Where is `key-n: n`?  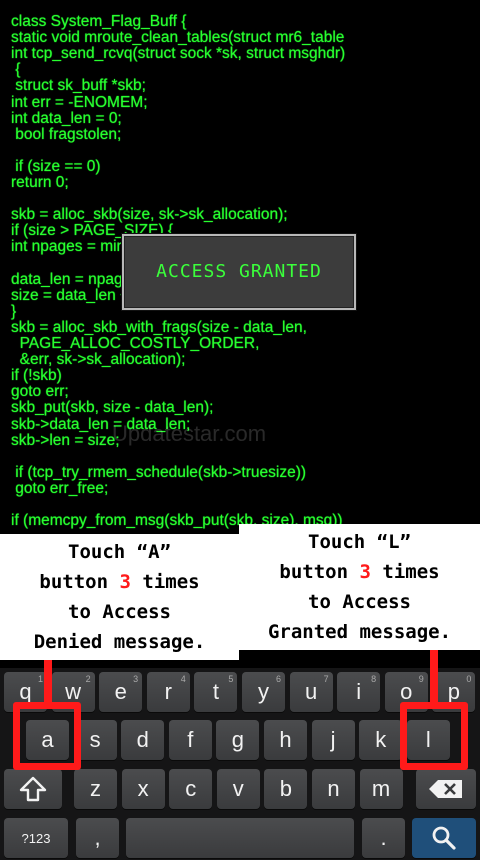
key-n: n is located at coordinates (333, 789).